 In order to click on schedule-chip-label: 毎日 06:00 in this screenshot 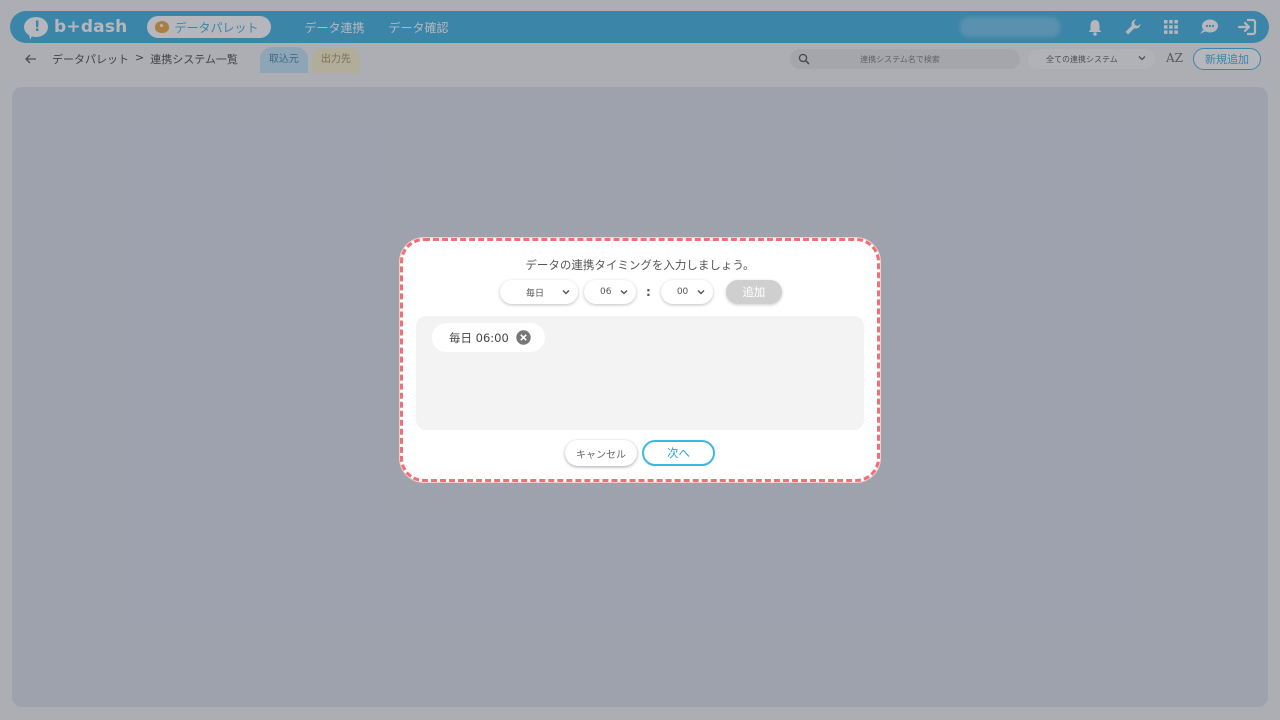, I will do `click(479, 337)`.